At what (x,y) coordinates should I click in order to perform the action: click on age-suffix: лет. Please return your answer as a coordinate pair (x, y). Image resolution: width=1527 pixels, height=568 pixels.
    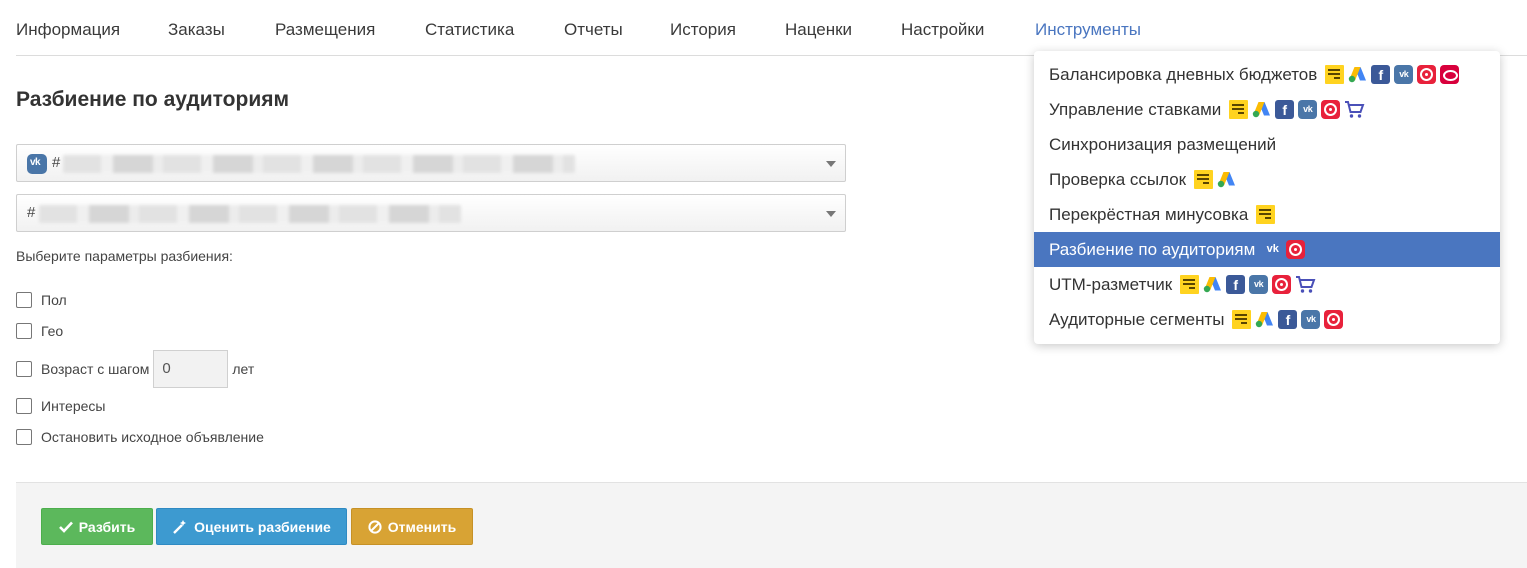
    Looking at the image, I should click on (243, 369).